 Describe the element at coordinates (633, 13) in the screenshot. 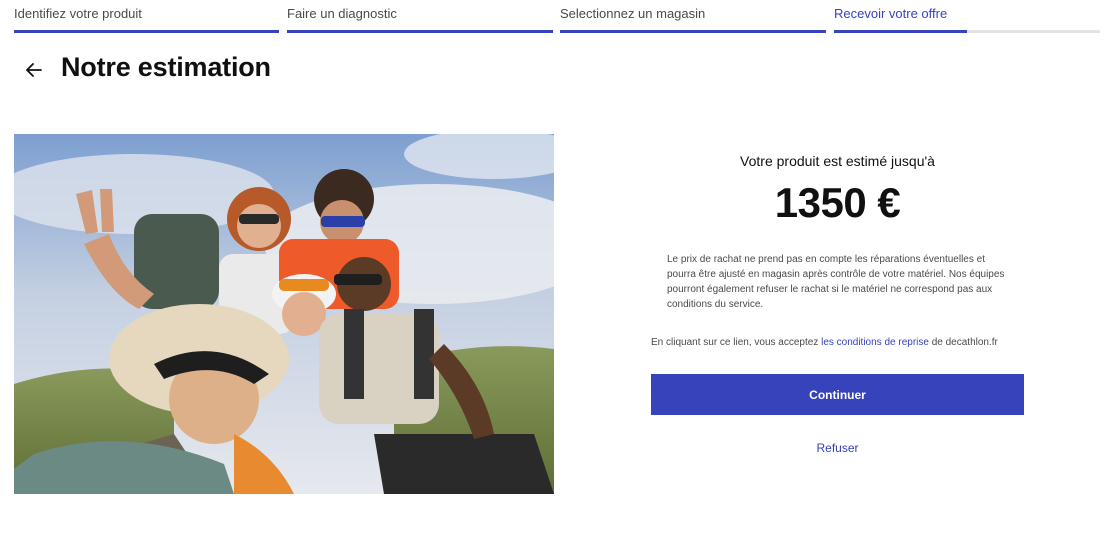

I see `step-label: Selectionnez un magasin` at that location.